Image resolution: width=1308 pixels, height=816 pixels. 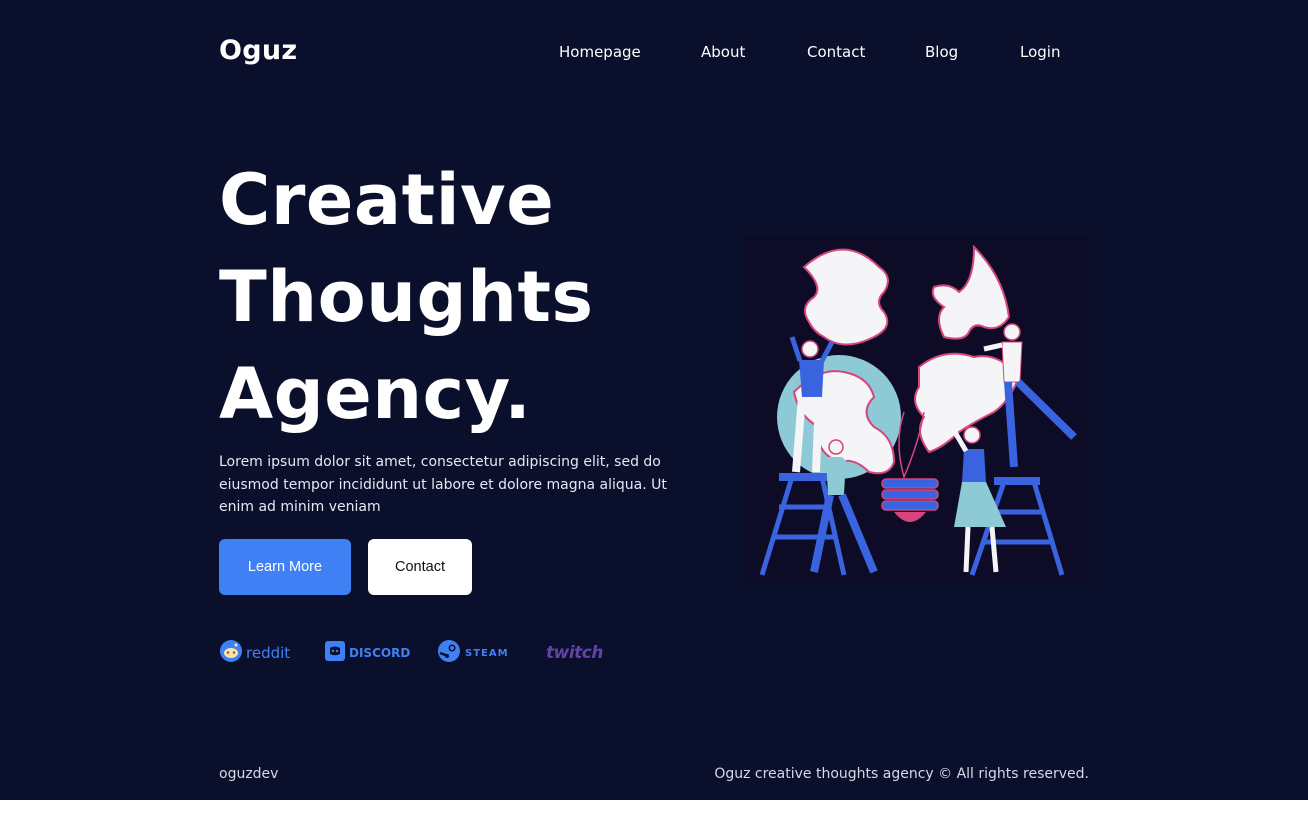 I want to click on brand-label: reddit, so click(x=268, y=653).